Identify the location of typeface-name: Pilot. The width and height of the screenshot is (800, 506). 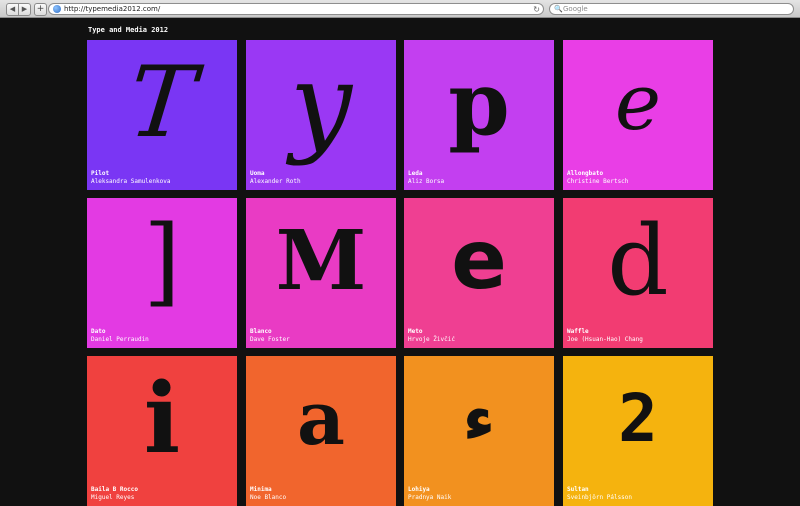
(100, 173).